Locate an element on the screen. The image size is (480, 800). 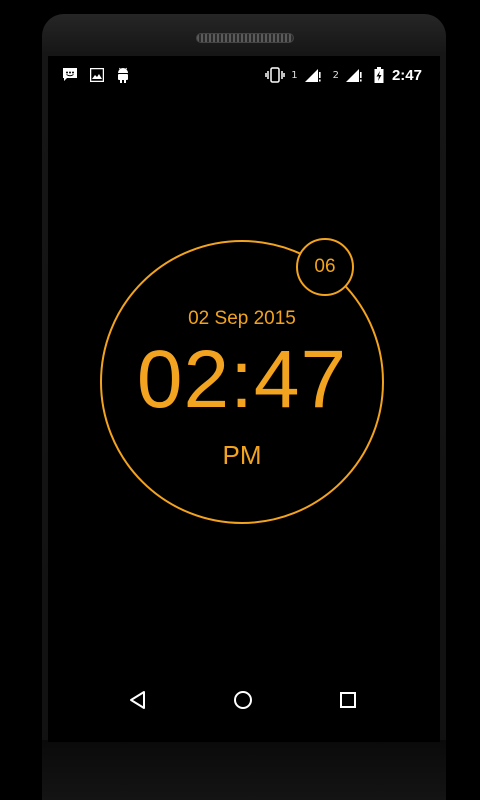
clock-date: 02 Sep 2015 is located at coordinates (242, 318).